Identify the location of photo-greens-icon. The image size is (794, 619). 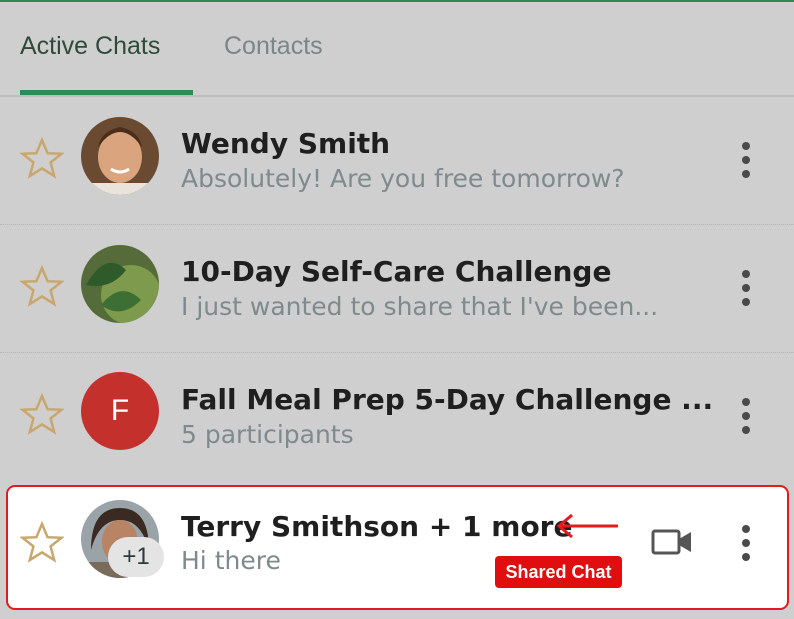
(120, 284).